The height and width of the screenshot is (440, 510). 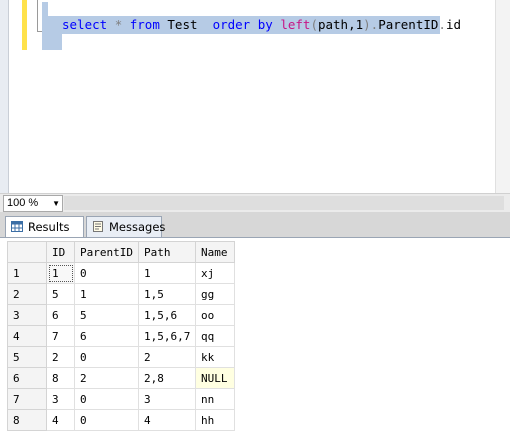 What do you see at coordinates (284, 203) in the screenshot?
I see `editor-horizontal-scrollbar` at bounding box center [284, 203].